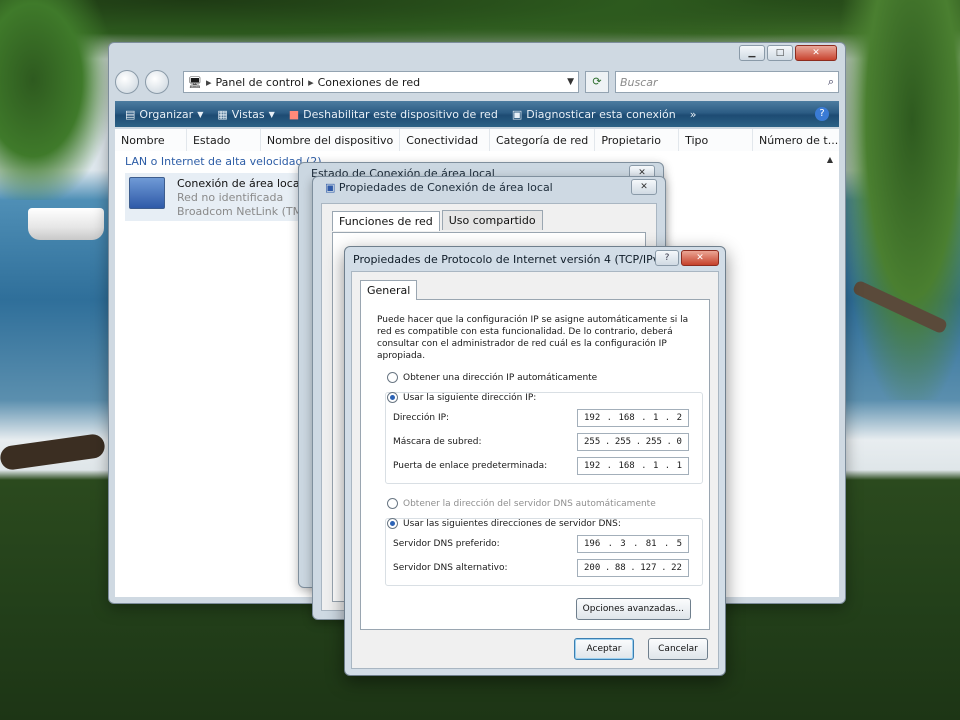  What do you see at coordinates (604, 649) in the screenshot?
I see `ok-button: Aceptar` at bounding box center [604, 649].